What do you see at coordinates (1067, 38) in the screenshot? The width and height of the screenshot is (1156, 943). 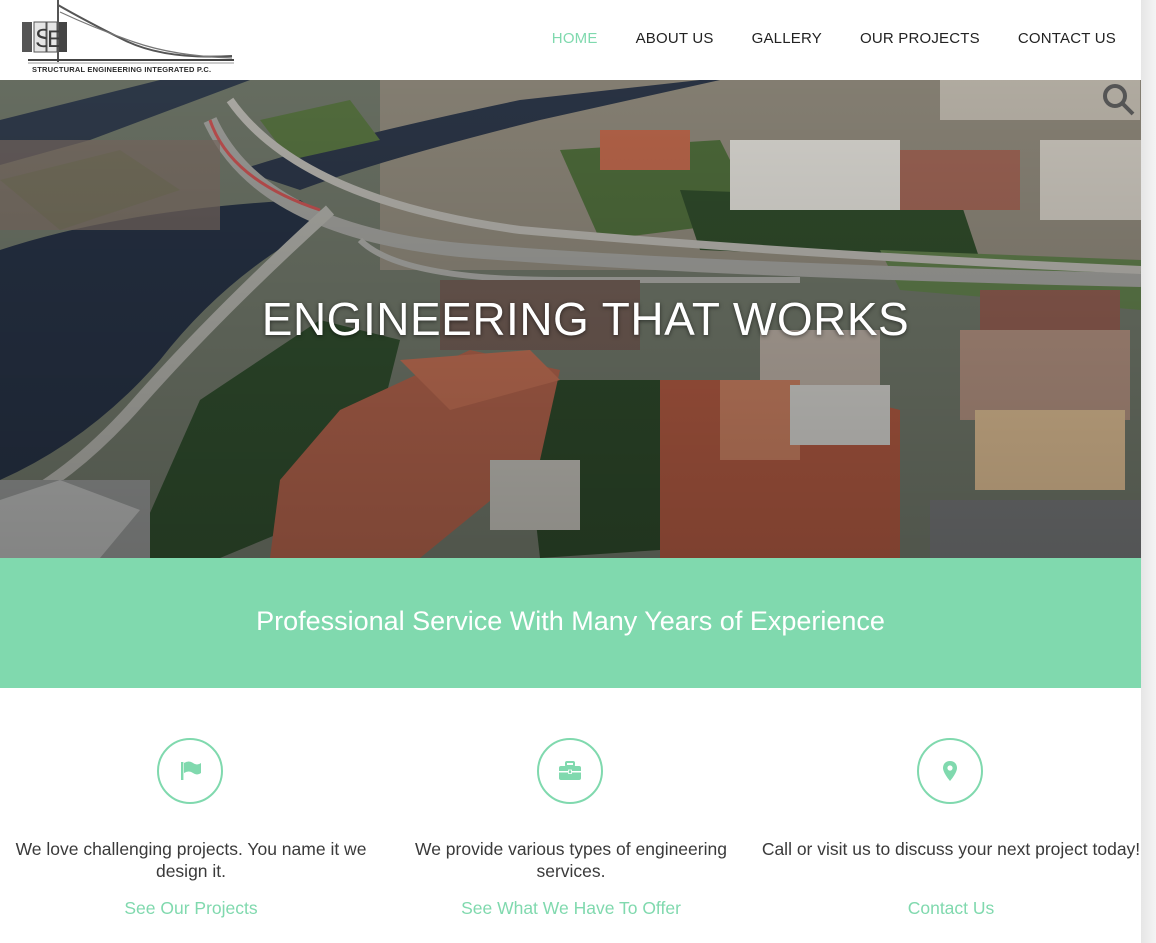 I see `nav-contact-us: CONTACT US` at bounding box center [1067, 38].